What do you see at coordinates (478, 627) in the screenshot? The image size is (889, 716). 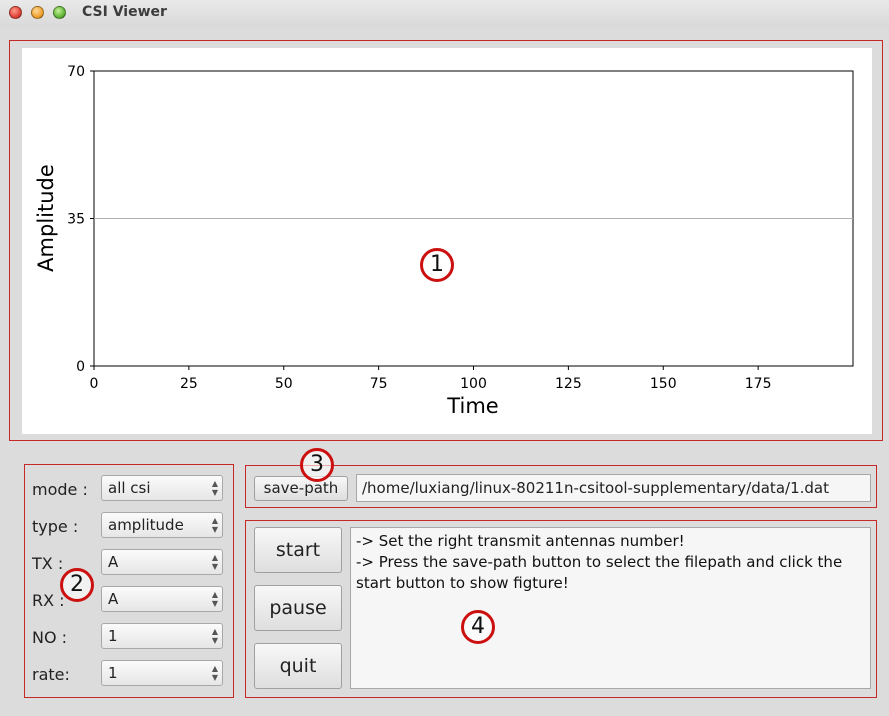 I see `annotation-marker-4: 4` at bounding box center [478, 627].